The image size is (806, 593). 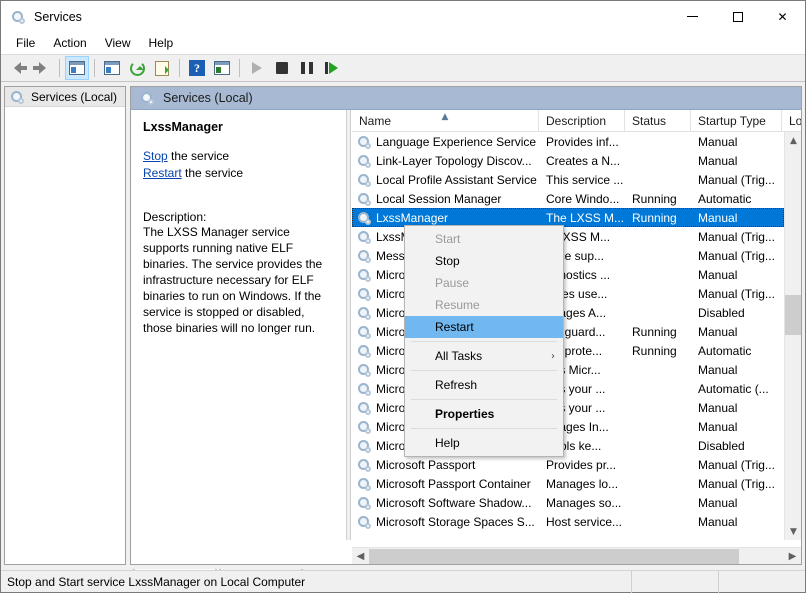 What do you see at coordinates (118, 43) in the screenshot?
I see `menu-view: View` at bounding box center [118, 43].